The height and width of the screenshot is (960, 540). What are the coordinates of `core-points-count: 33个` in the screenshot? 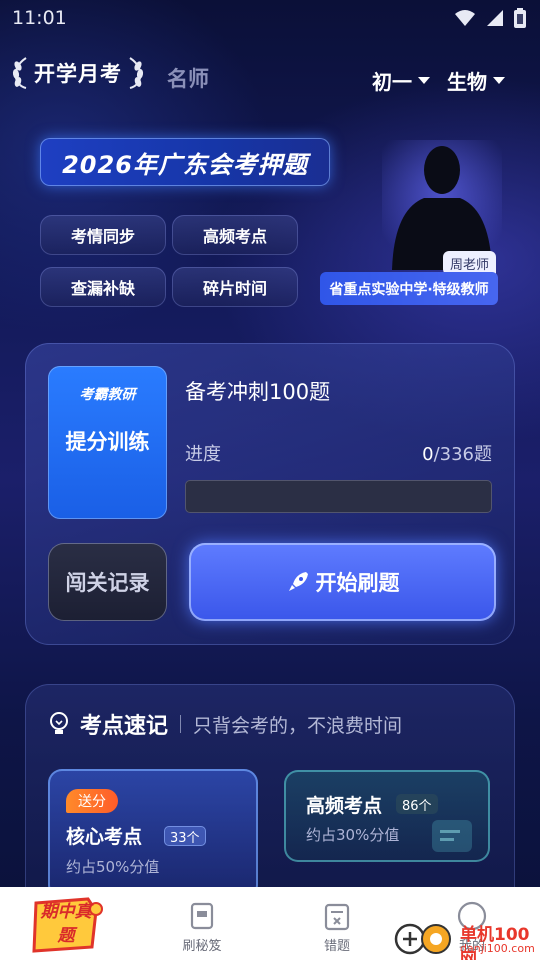 It's located at (185, 836).